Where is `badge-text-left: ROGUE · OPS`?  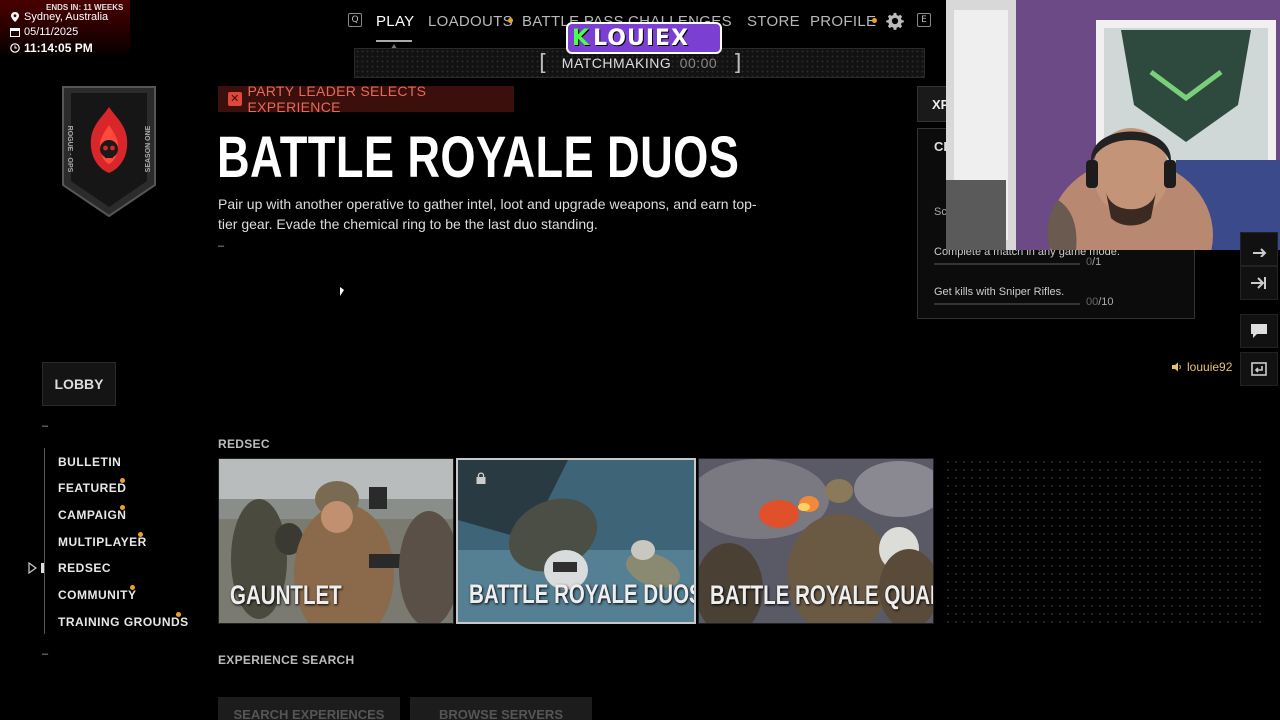
badge-text-left: ROGUE · OPS is located at coordinates (69, 149).